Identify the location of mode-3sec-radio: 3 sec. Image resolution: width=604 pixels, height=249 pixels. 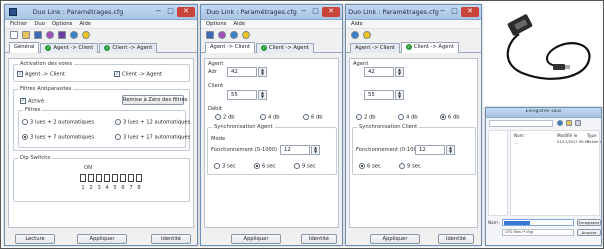
(225, 166).